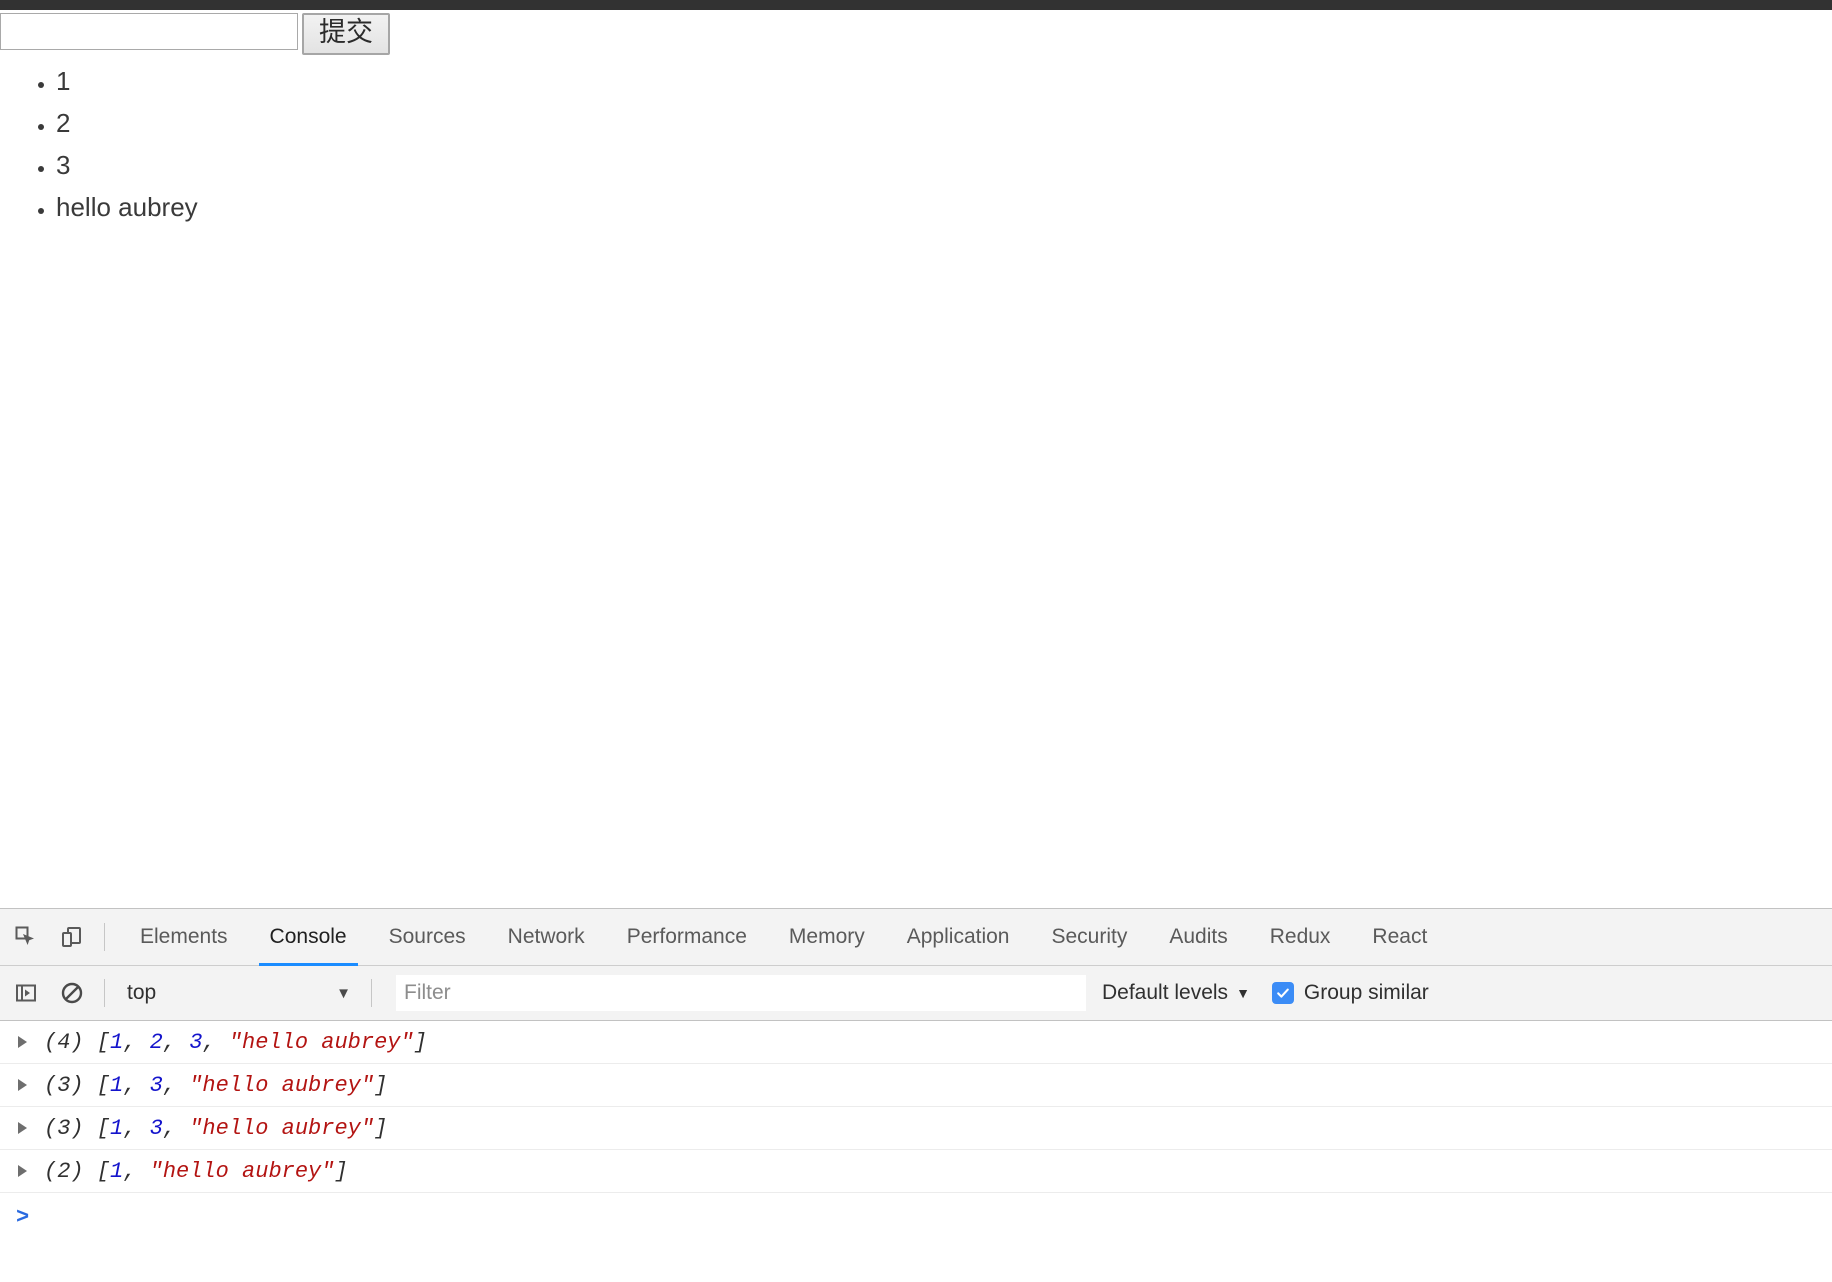 This screenshot has height=1282, width=1832. I want to click on prompt-caret-icon: >, so click(23, 1217).